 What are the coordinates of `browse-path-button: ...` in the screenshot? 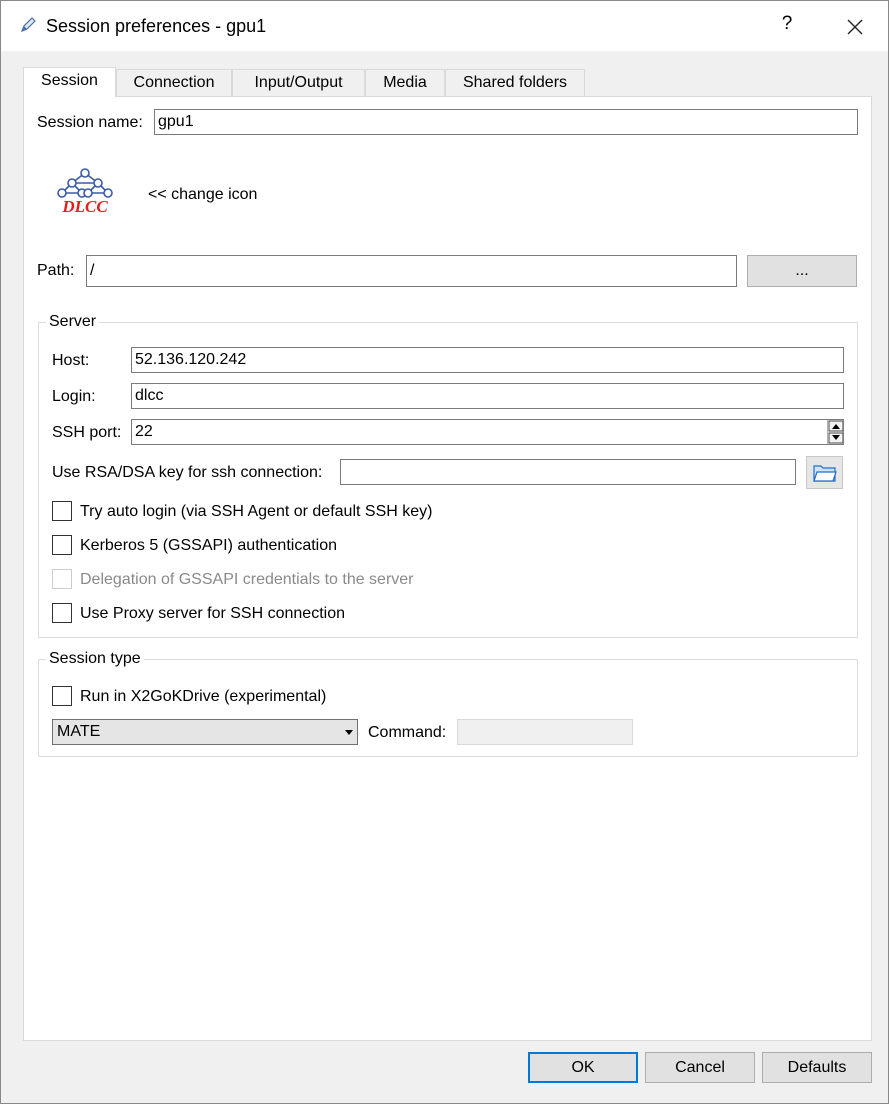 It's located at (802, 271).